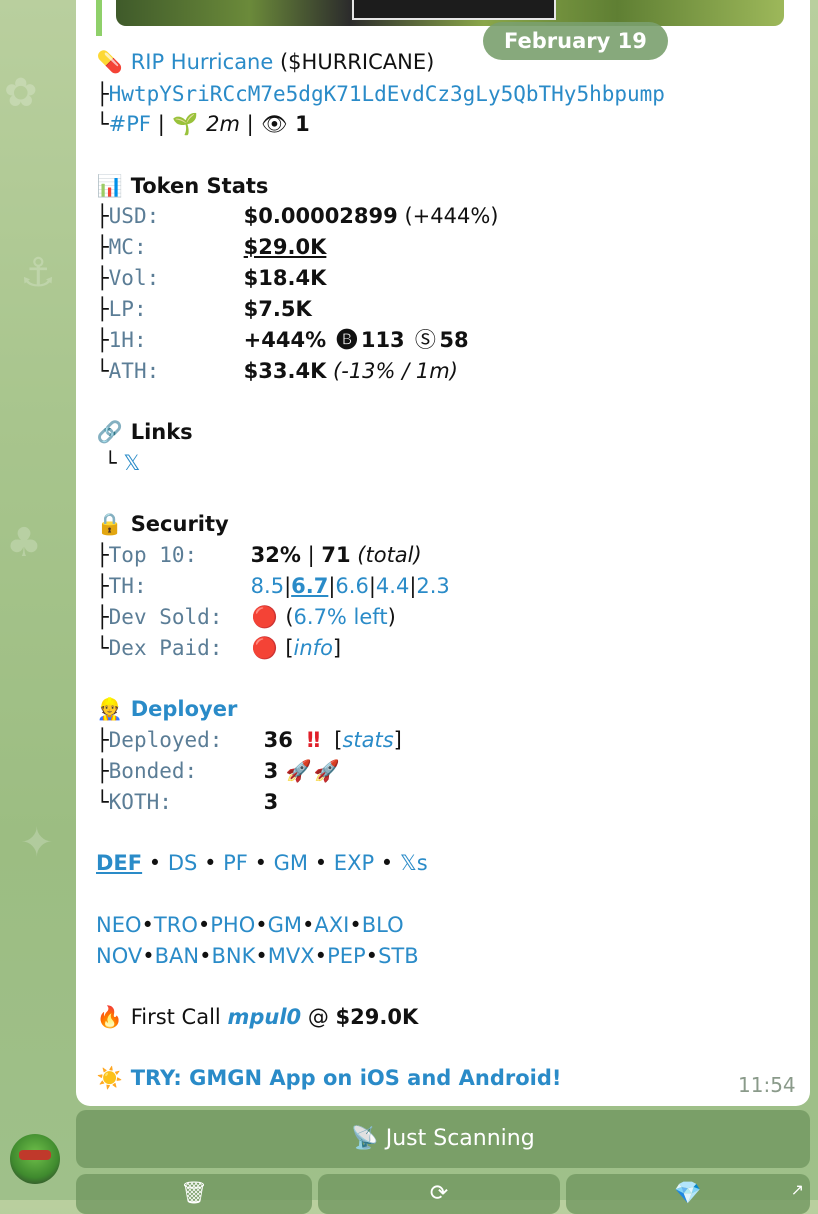  Describe the element at coordinates (110, 1078) in the screenshot. I see `sun-icon: ☀️` at that location.